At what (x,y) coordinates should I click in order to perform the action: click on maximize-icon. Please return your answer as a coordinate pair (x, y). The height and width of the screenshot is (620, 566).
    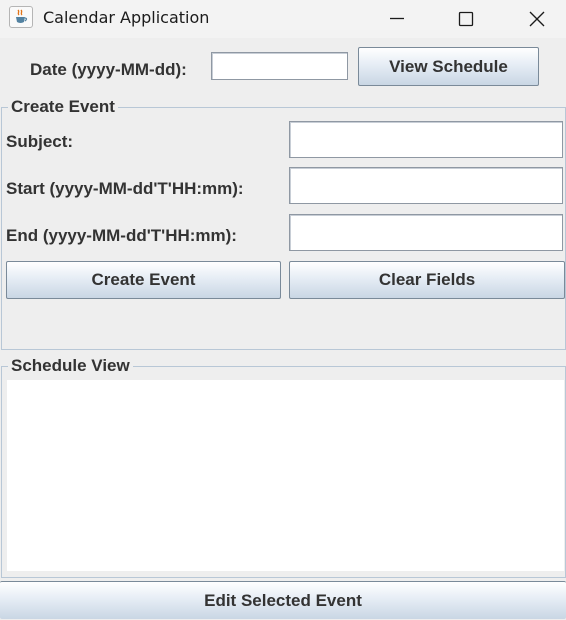
    Looking at the image, I should click on (466, 19).